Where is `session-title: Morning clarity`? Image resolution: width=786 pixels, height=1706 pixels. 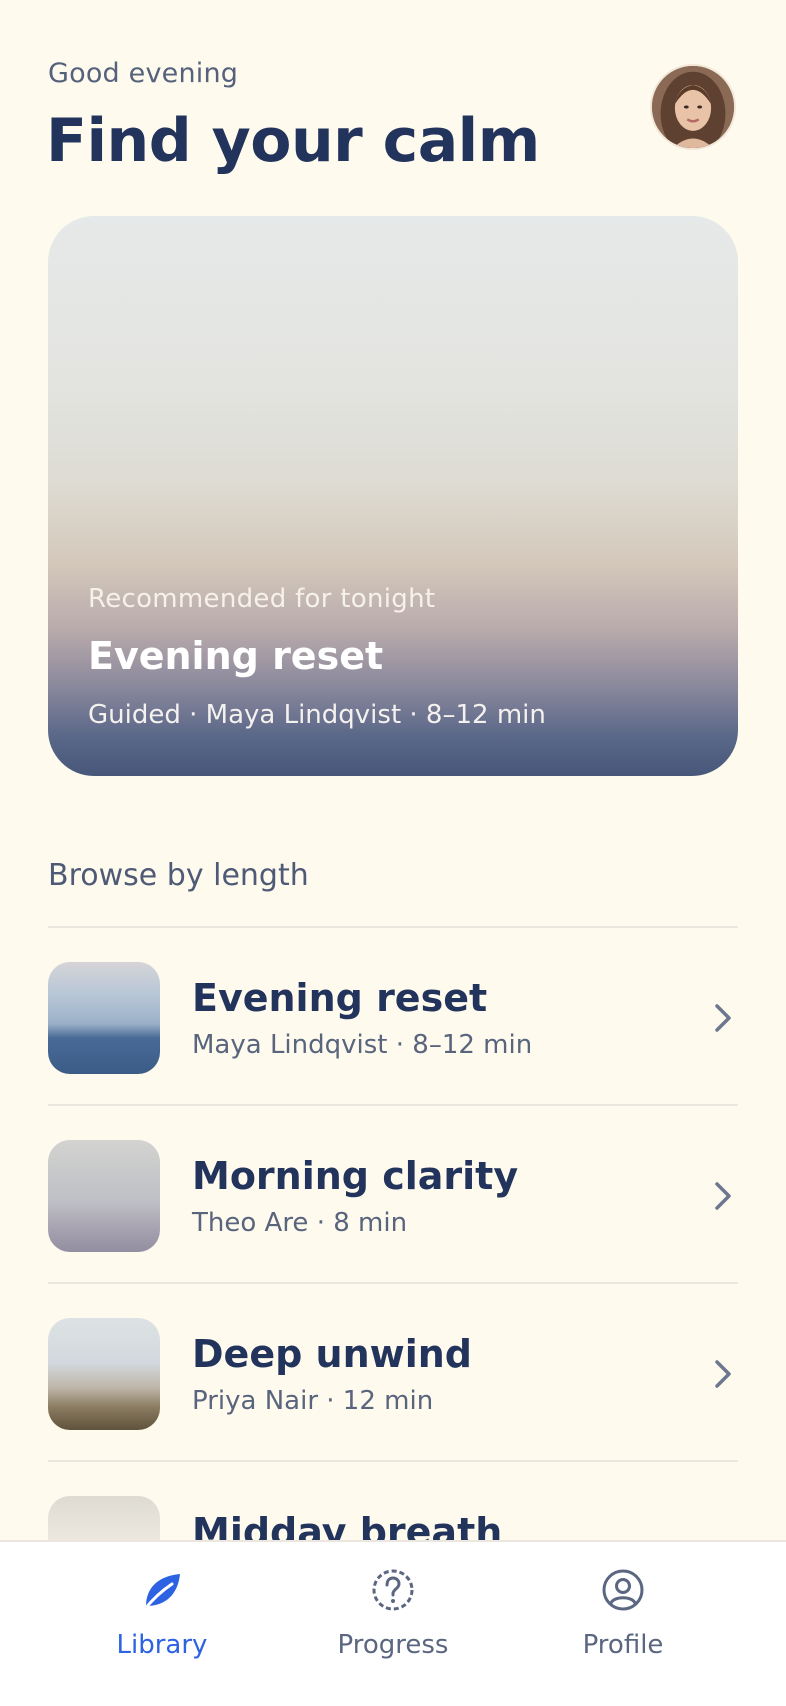 session-title: Morning clarity is located at coordinates (355, 1176).